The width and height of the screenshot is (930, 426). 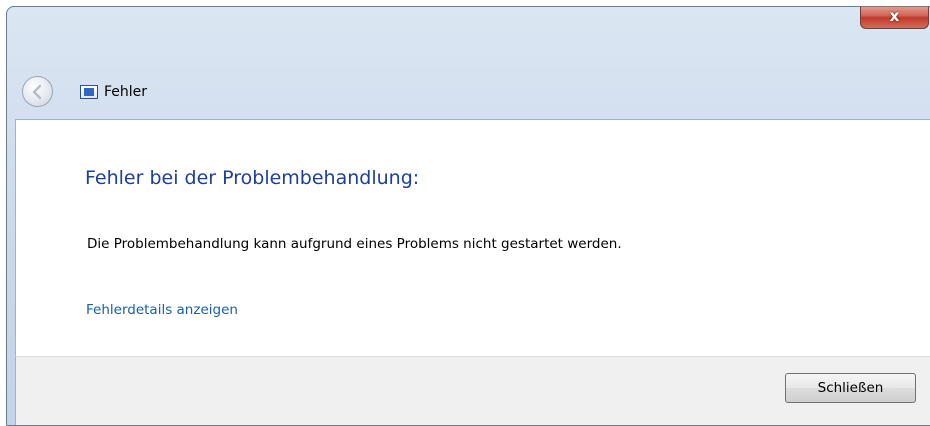 I want to click on error-heading: Fehler bei der Problembehandlung:, so click(x=252, y=178).